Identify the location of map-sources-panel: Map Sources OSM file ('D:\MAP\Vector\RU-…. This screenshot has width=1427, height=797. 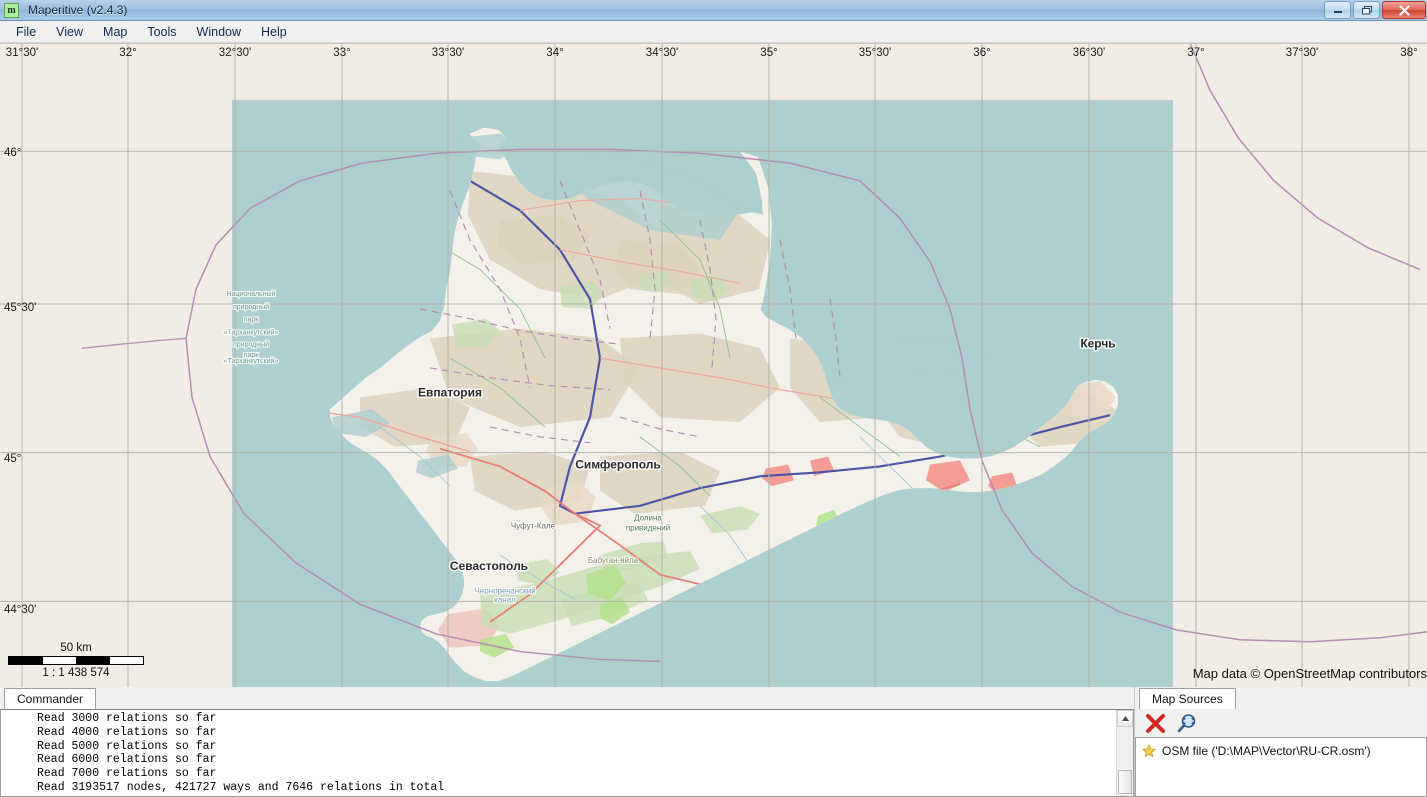
(1281, 742).